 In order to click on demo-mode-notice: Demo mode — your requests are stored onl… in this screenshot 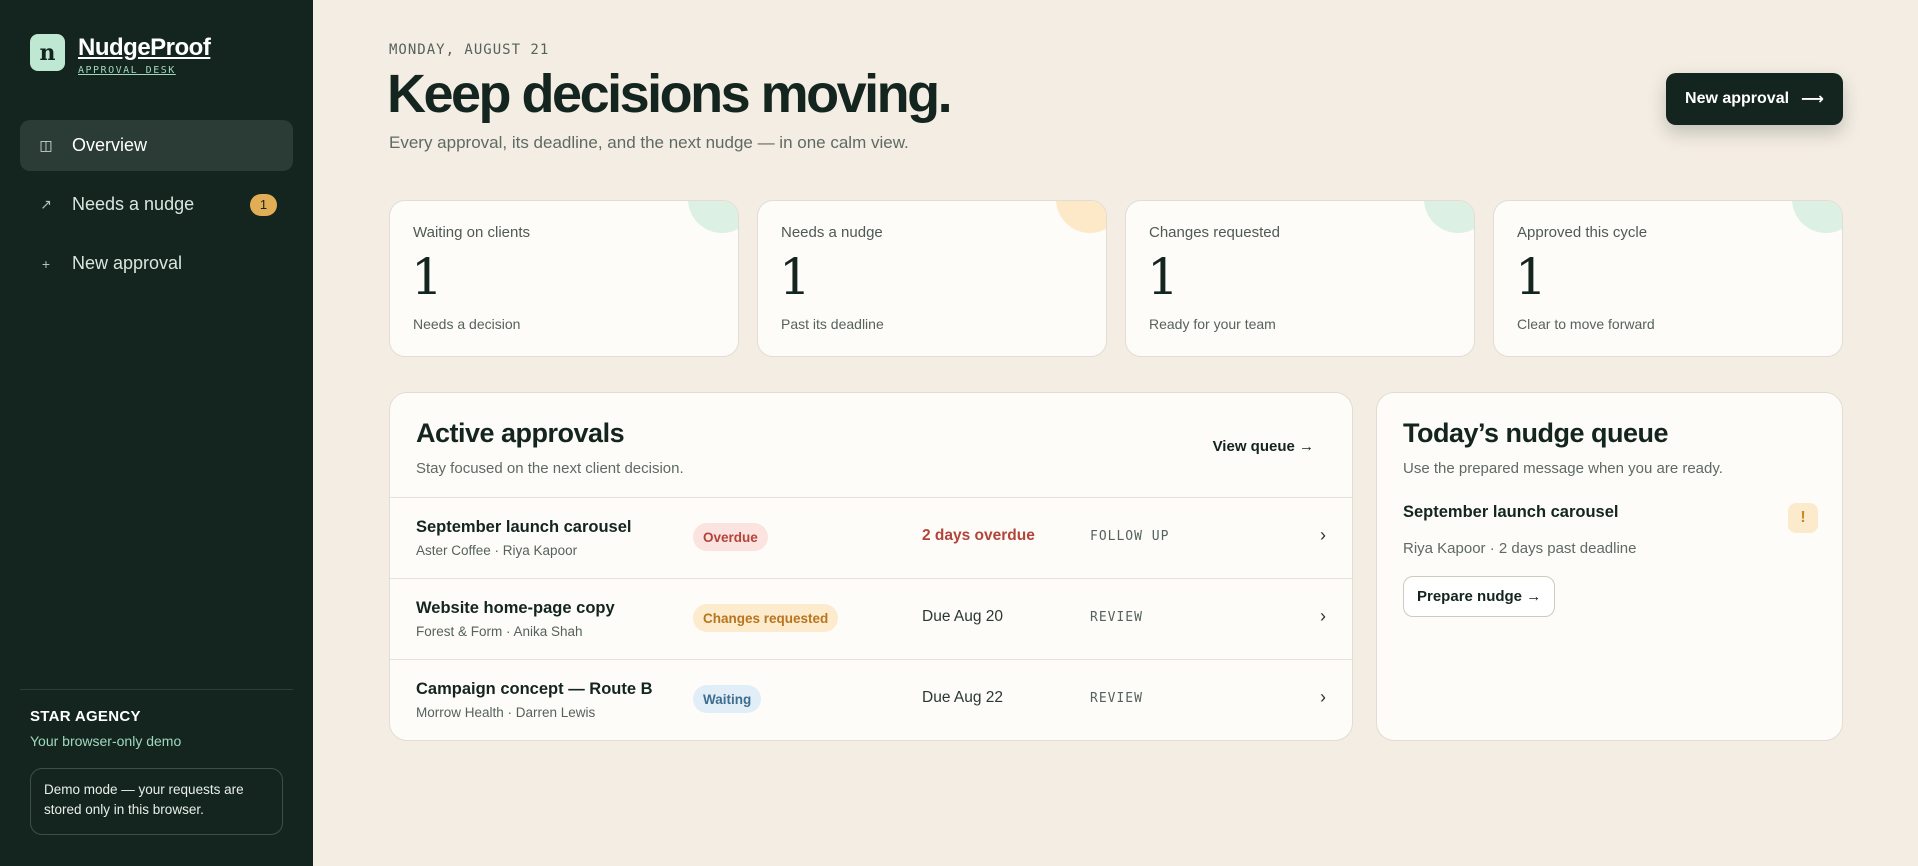, I will do `click(156, 801)`.